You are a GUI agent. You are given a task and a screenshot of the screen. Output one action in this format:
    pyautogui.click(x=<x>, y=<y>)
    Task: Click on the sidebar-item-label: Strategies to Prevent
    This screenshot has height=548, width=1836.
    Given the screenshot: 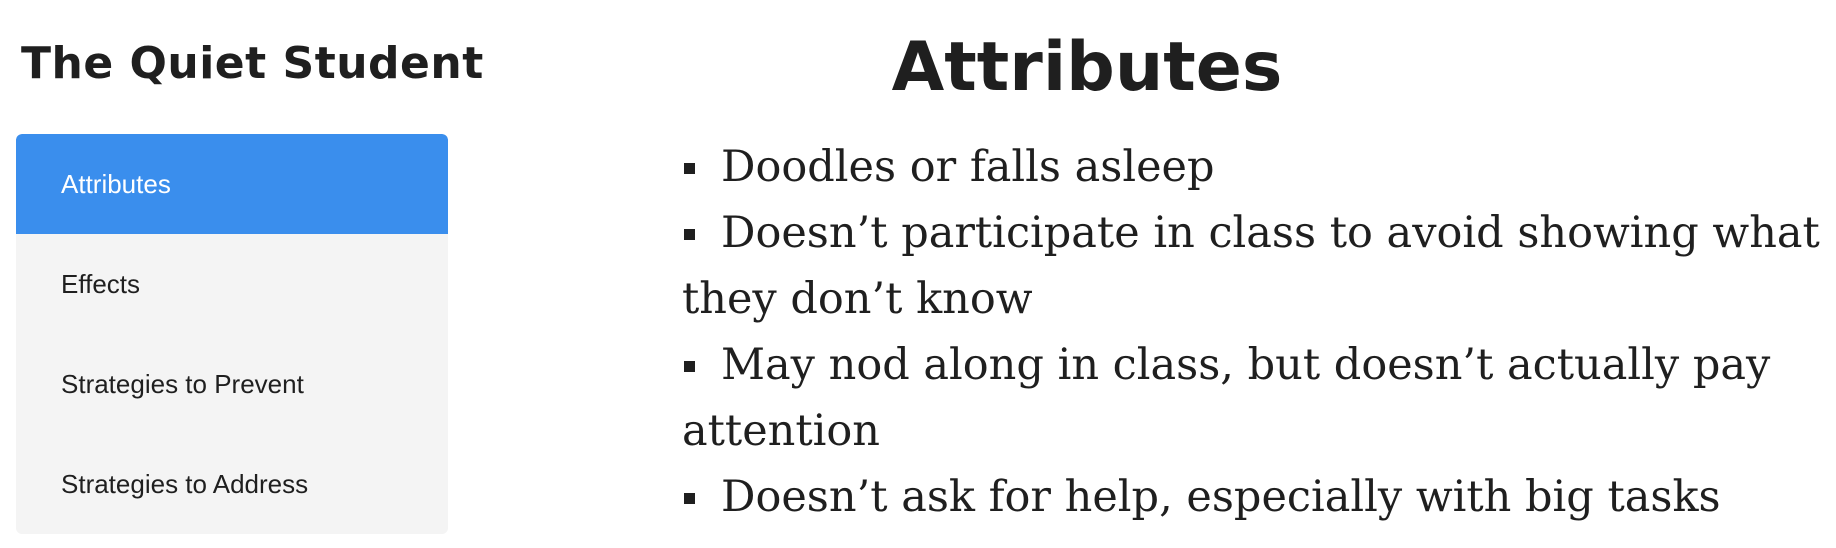 What is the action you would take?
    pyautogui.click(x=182, y=383)
    